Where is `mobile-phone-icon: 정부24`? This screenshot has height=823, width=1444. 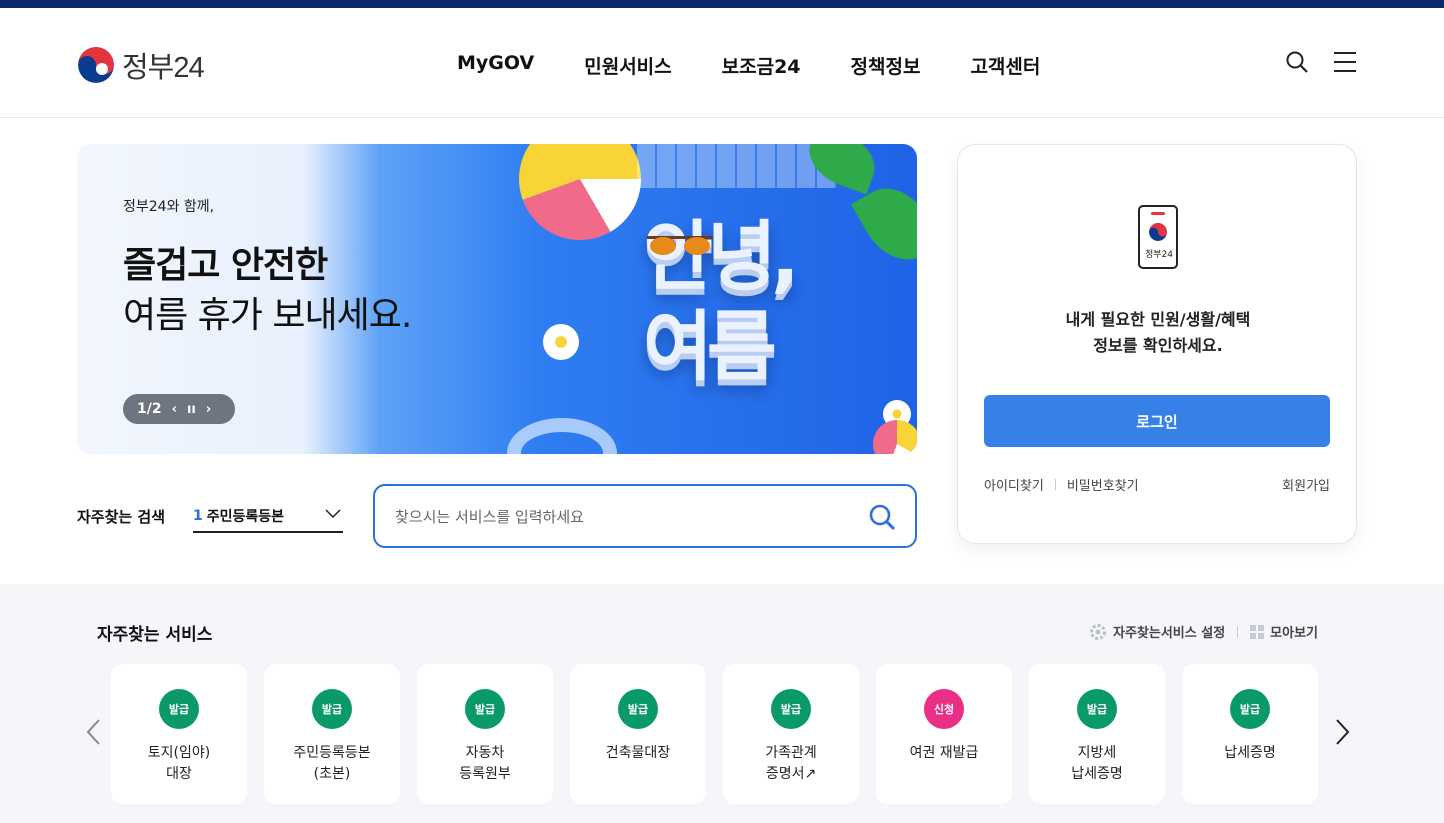
mobile-phone-icon: 정부24 is located at coordinates (1158, 237).